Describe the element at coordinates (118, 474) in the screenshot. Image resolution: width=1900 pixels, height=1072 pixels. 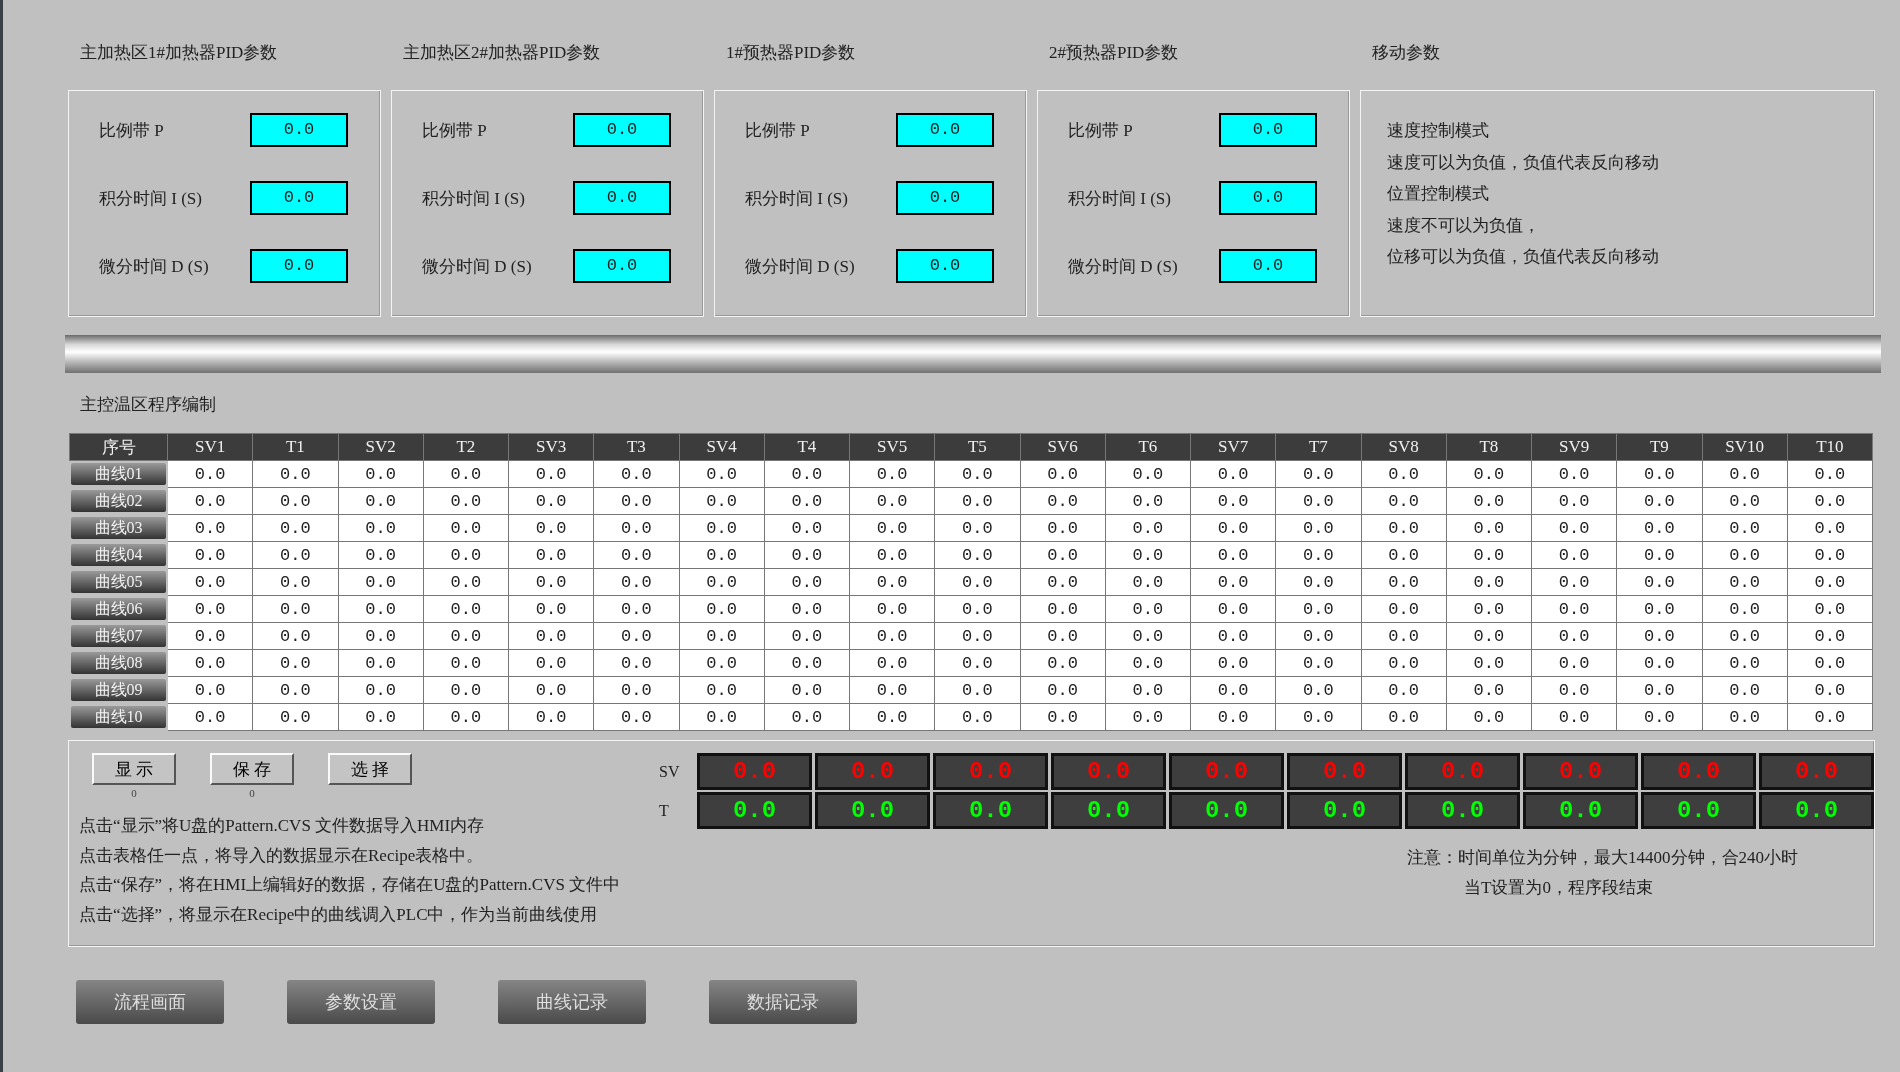
I see `curve-row-button: 曲线01` at that location.